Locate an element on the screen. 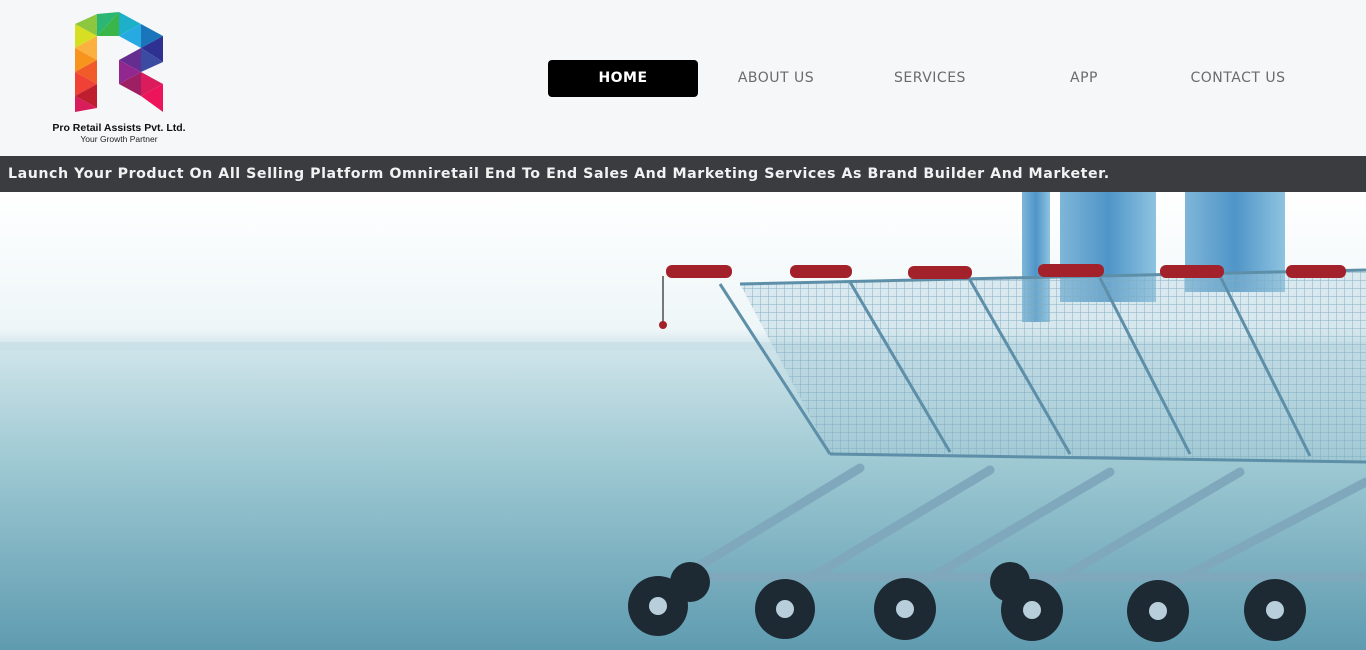  nav-about-us: ABOUT US is located at coordinates (776, 78).